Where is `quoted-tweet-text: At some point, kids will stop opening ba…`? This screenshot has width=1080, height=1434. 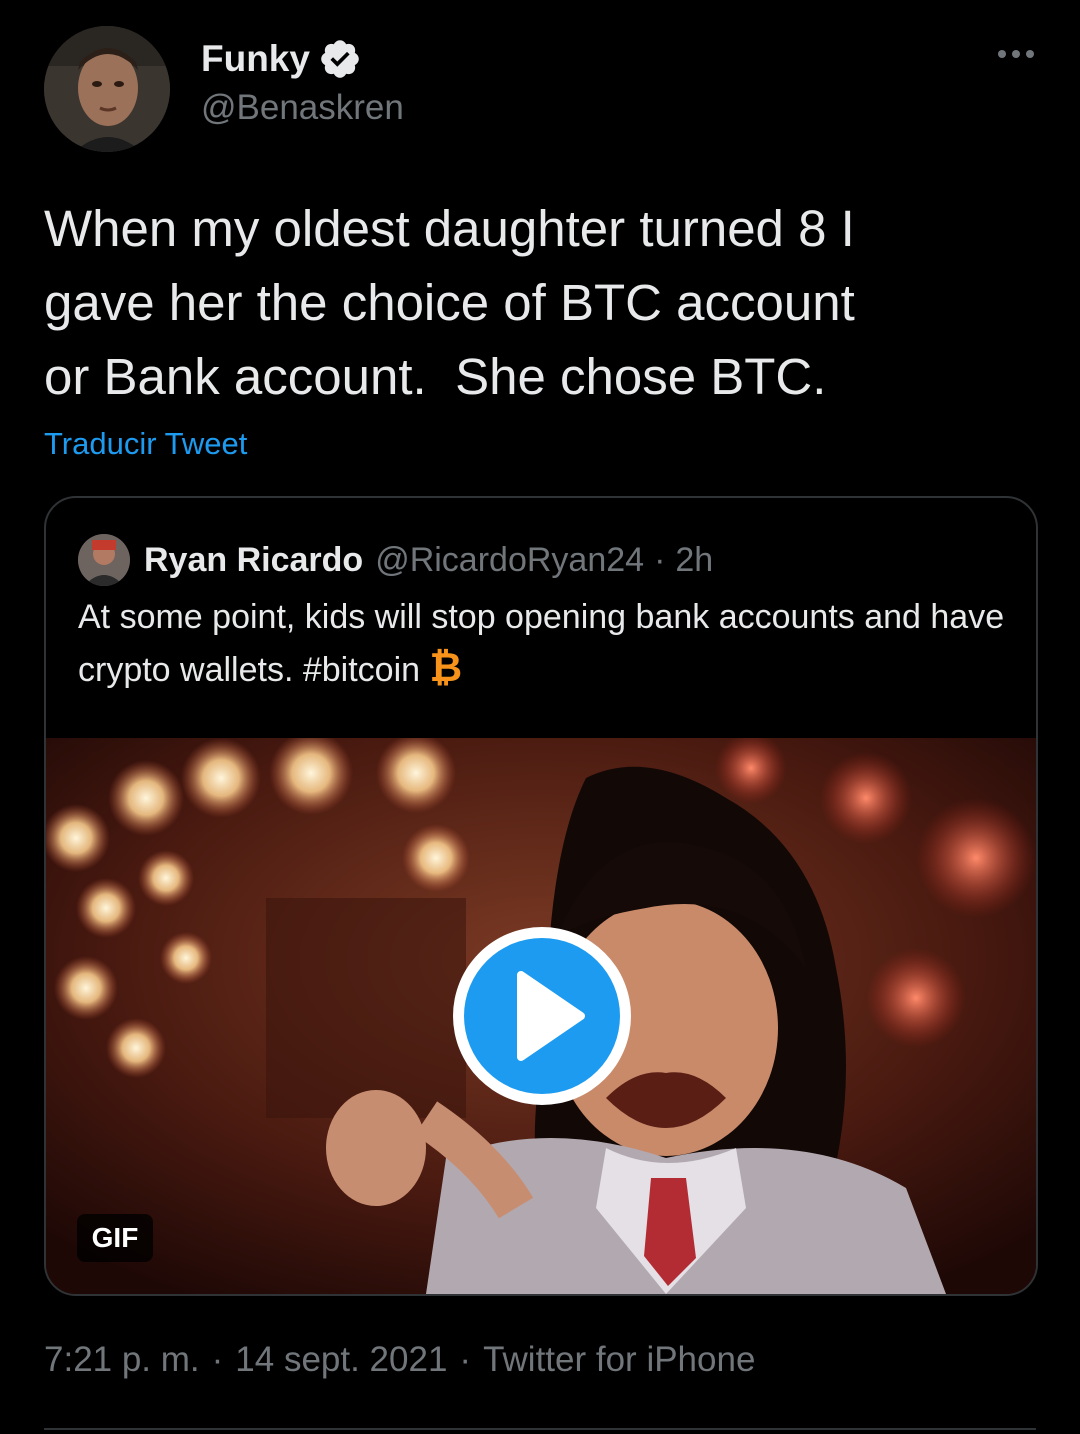
quoted-tweet-text: At some point, kids will stop opening ba… is located at coordinates (543, 644).